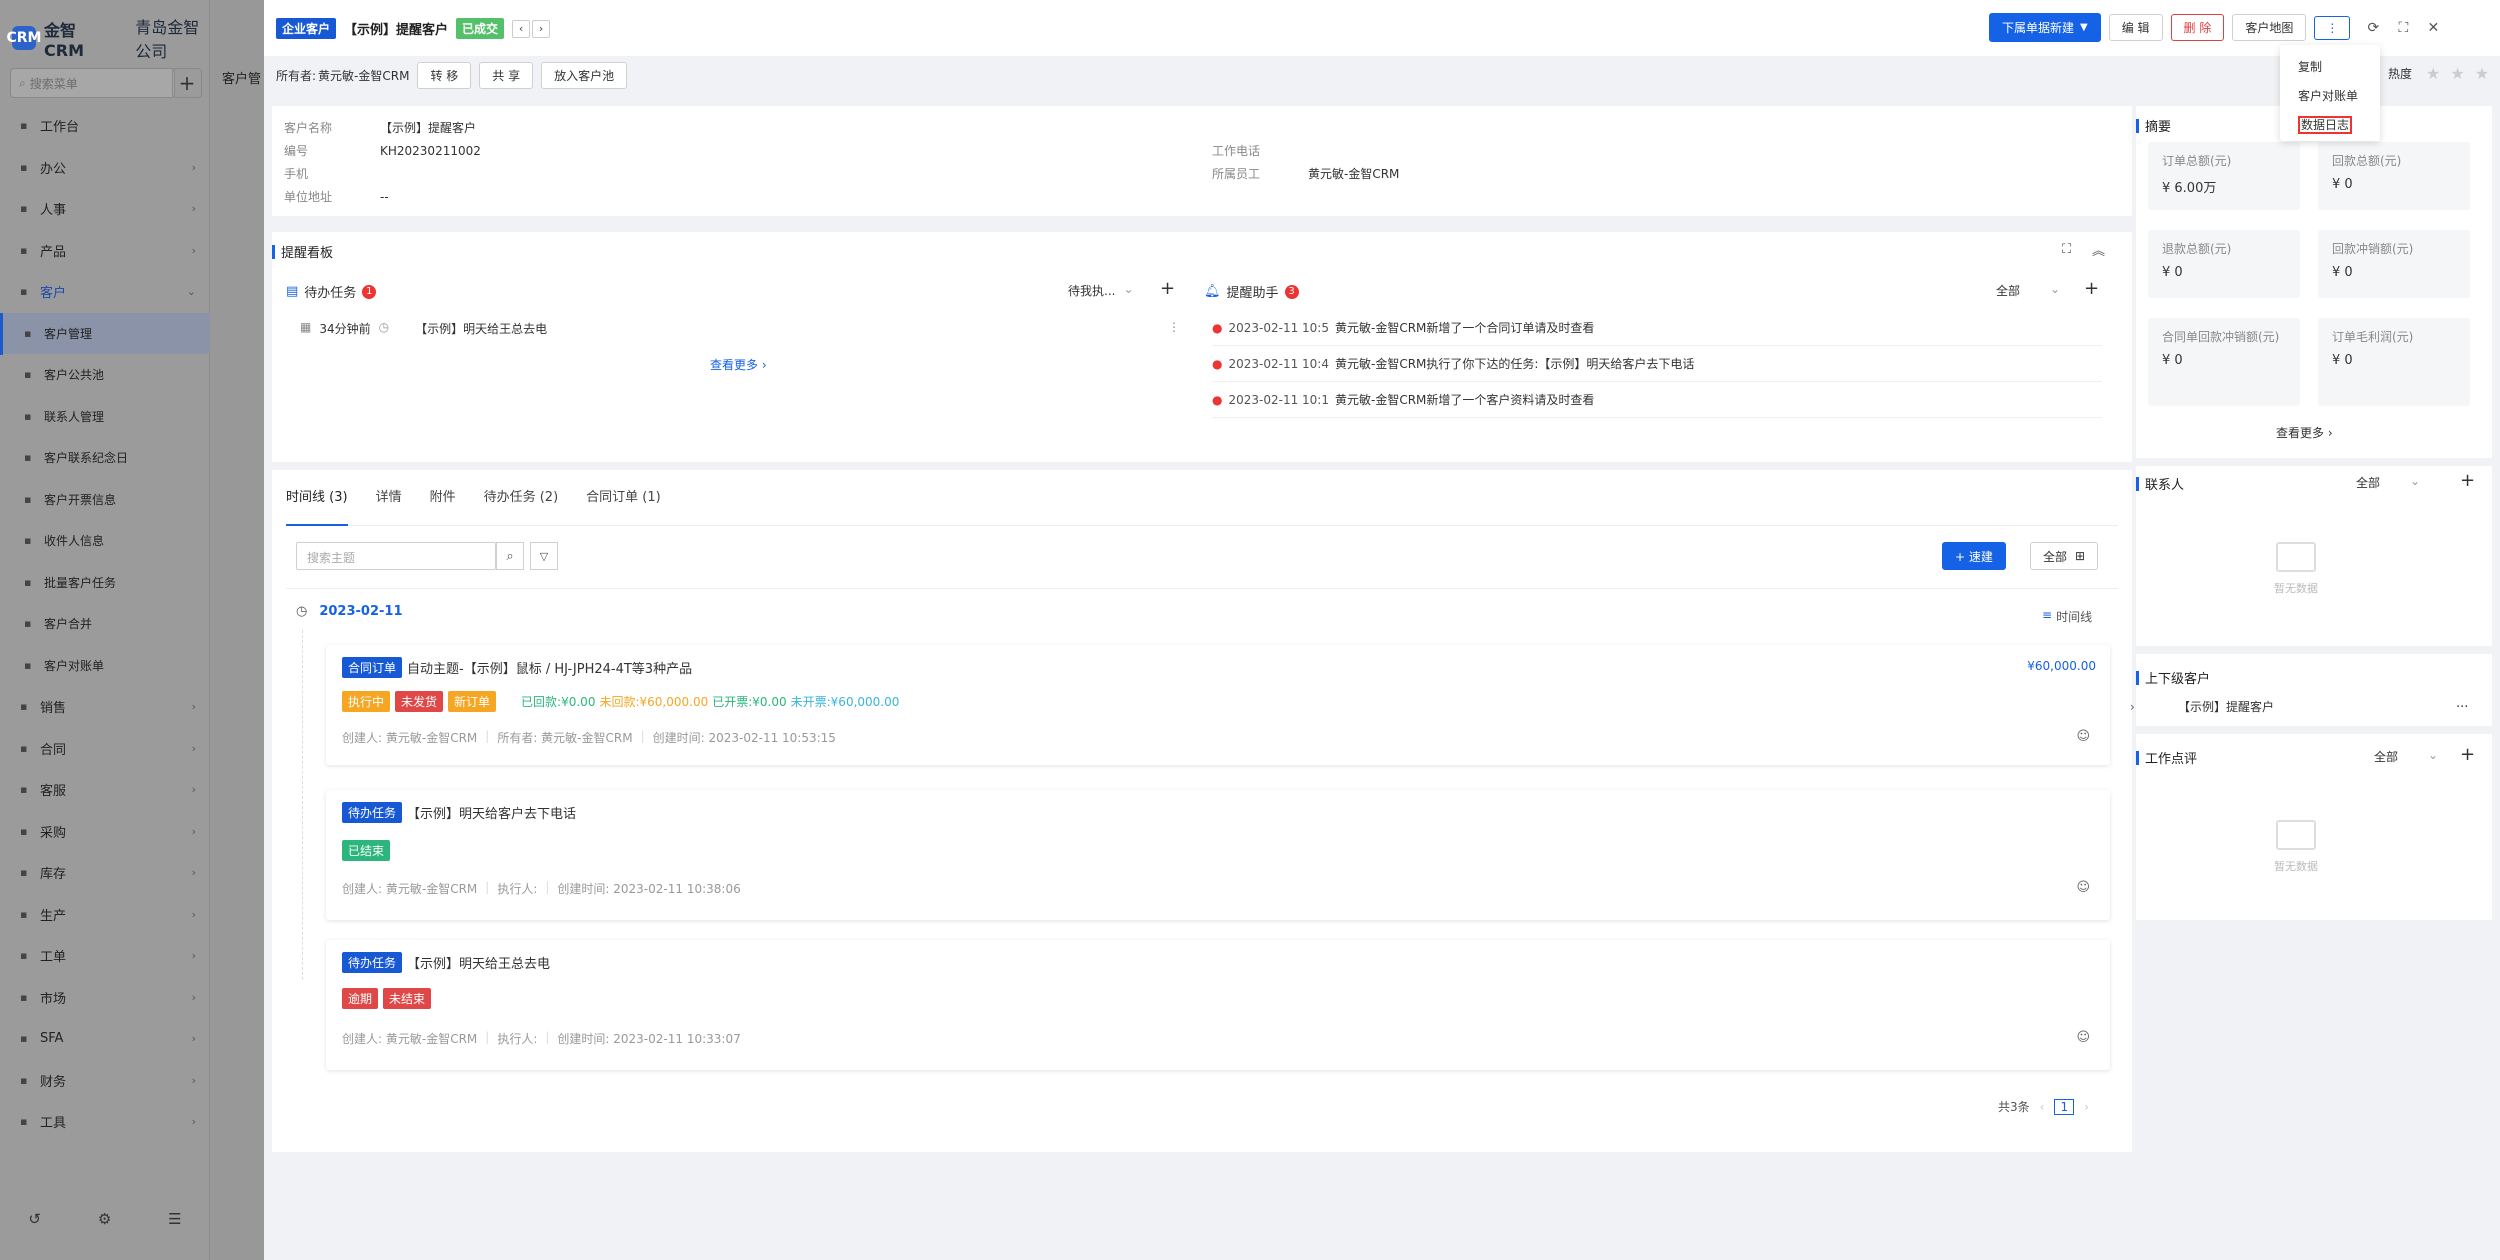  Describe the element at coordinates (384, 196) in the screenshot. I see `info-value: --` at that location.